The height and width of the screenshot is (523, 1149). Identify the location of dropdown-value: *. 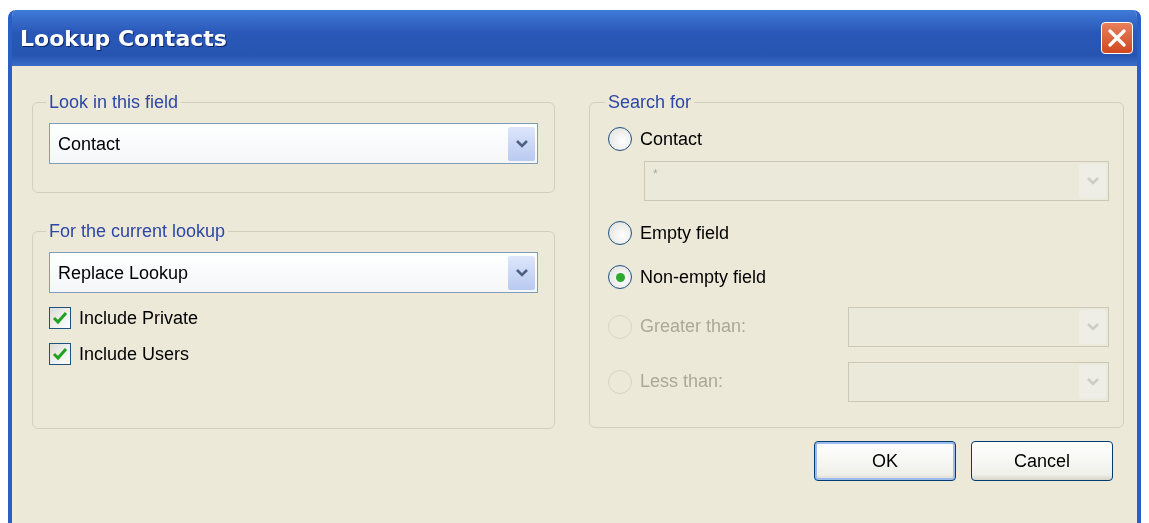
(655, 174).